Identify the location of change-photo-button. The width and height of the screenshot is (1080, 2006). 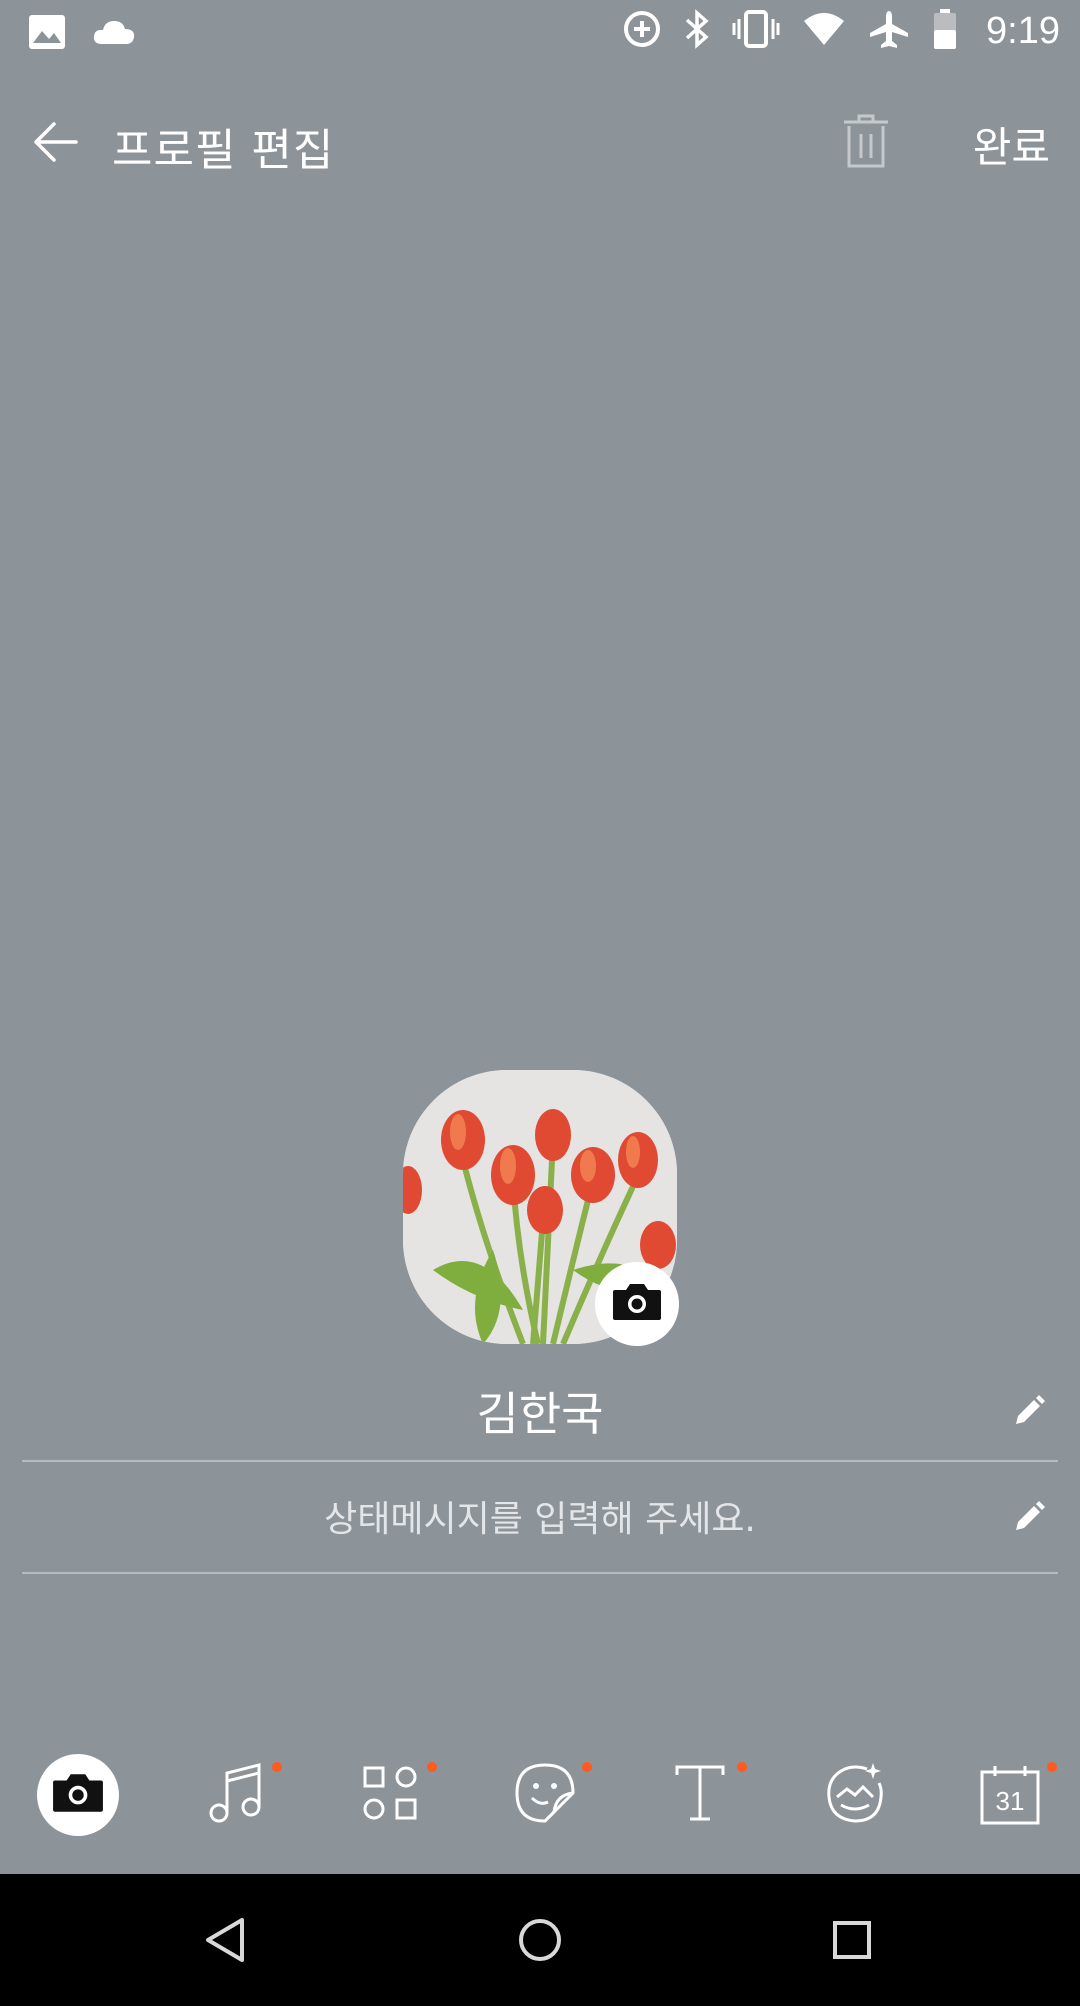
(637, 1304).